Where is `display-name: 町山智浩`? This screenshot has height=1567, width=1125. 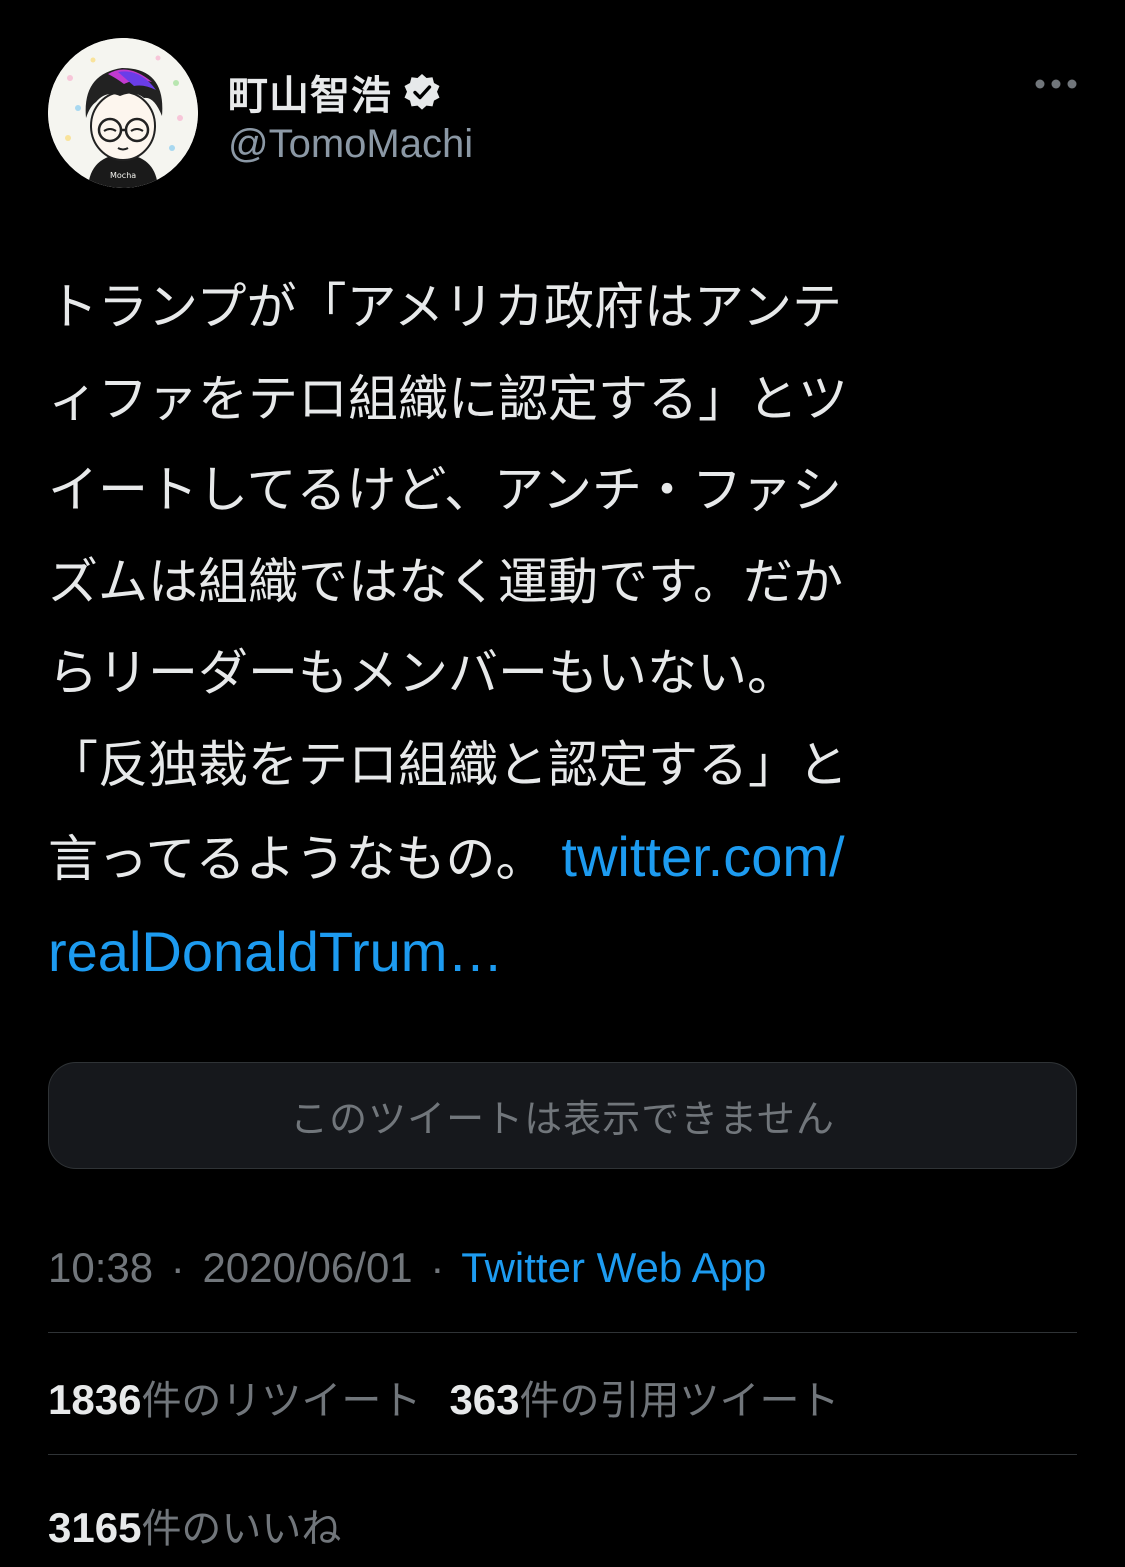
display-name: 町山智浩 is located at coordinates (310, 92).